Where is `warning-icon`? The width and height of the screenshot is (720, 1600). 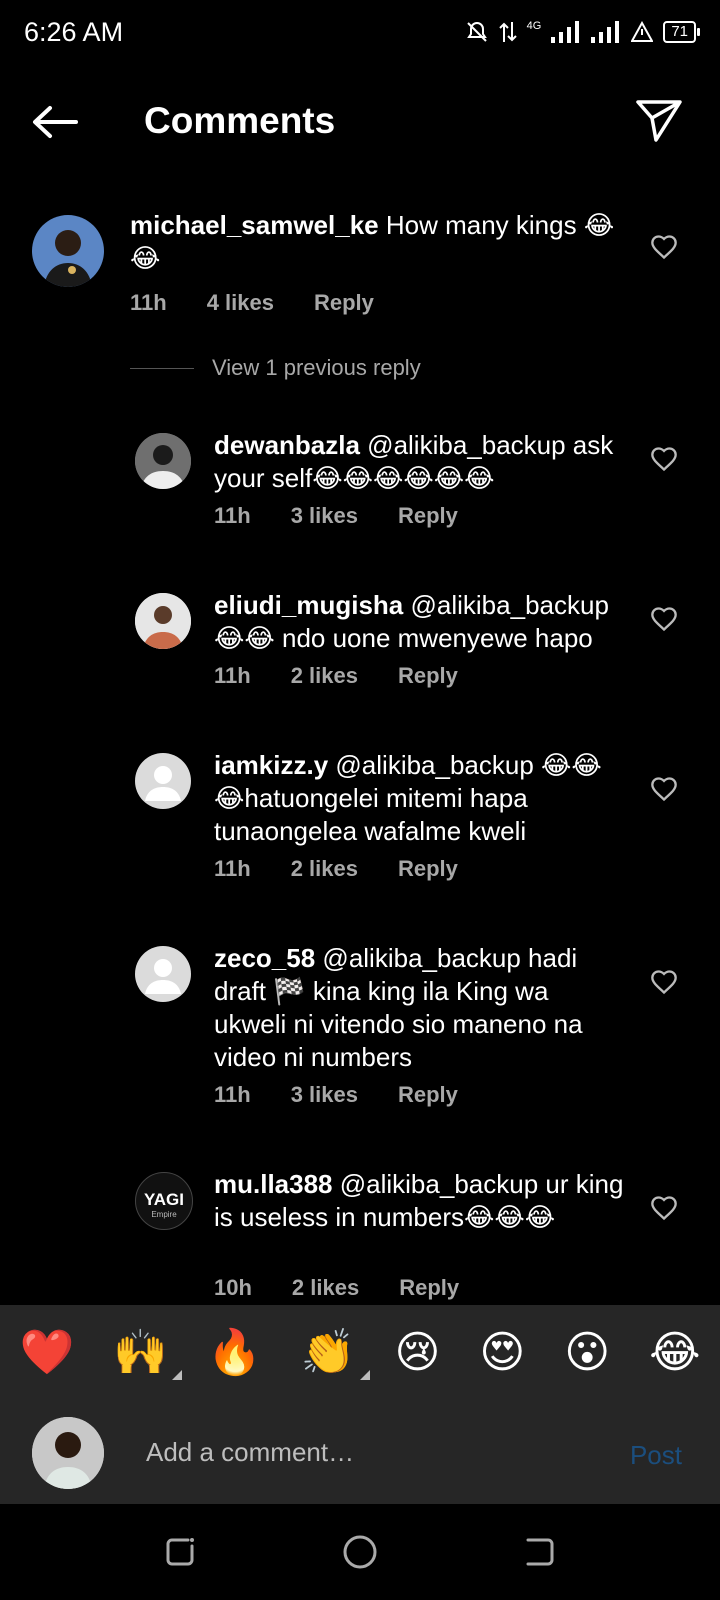
warning-icon is located at coordinates (642, 31).